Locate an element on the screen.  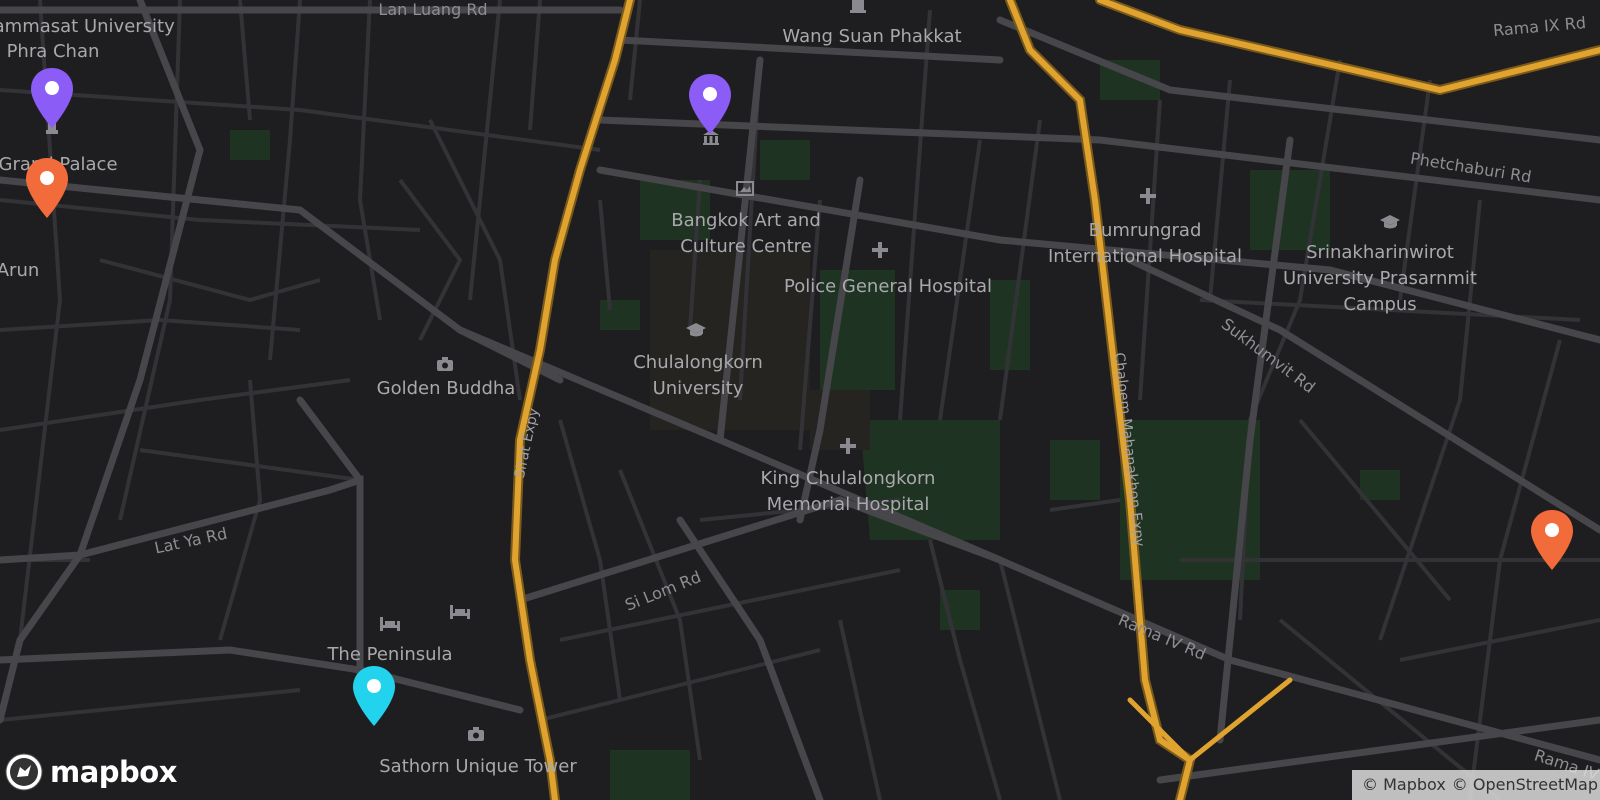
label-swu-2: University Prasarnmit is located at coordinates (1380, 278).